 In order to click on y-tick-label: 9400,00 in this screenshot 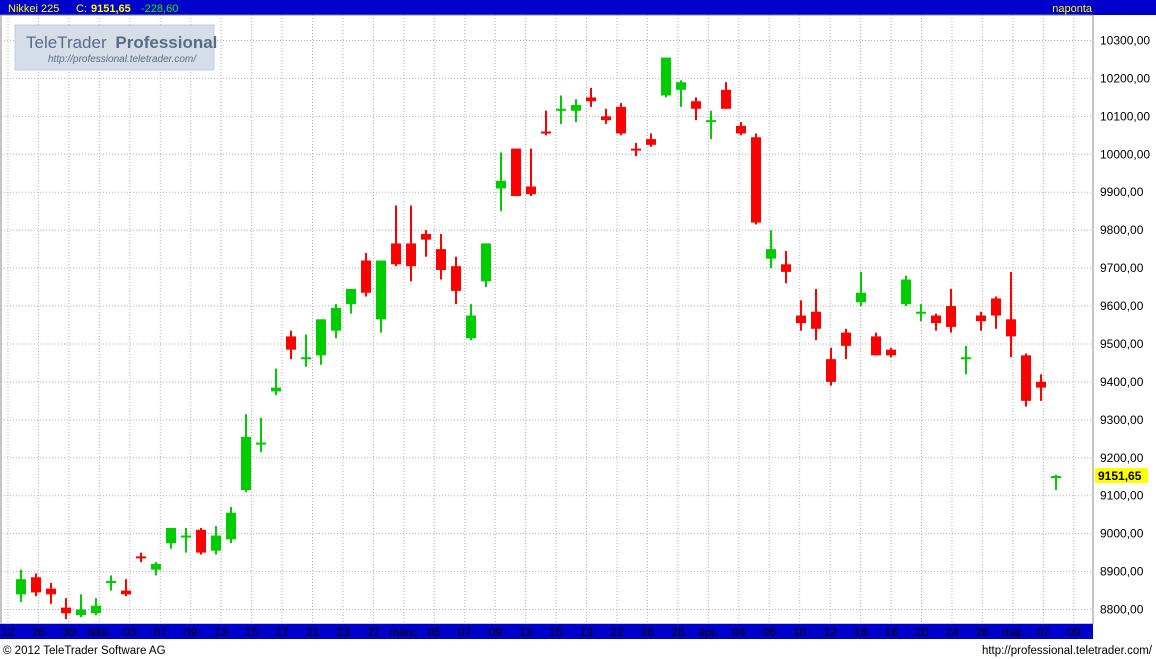, I will do `click(1122, 382)`.